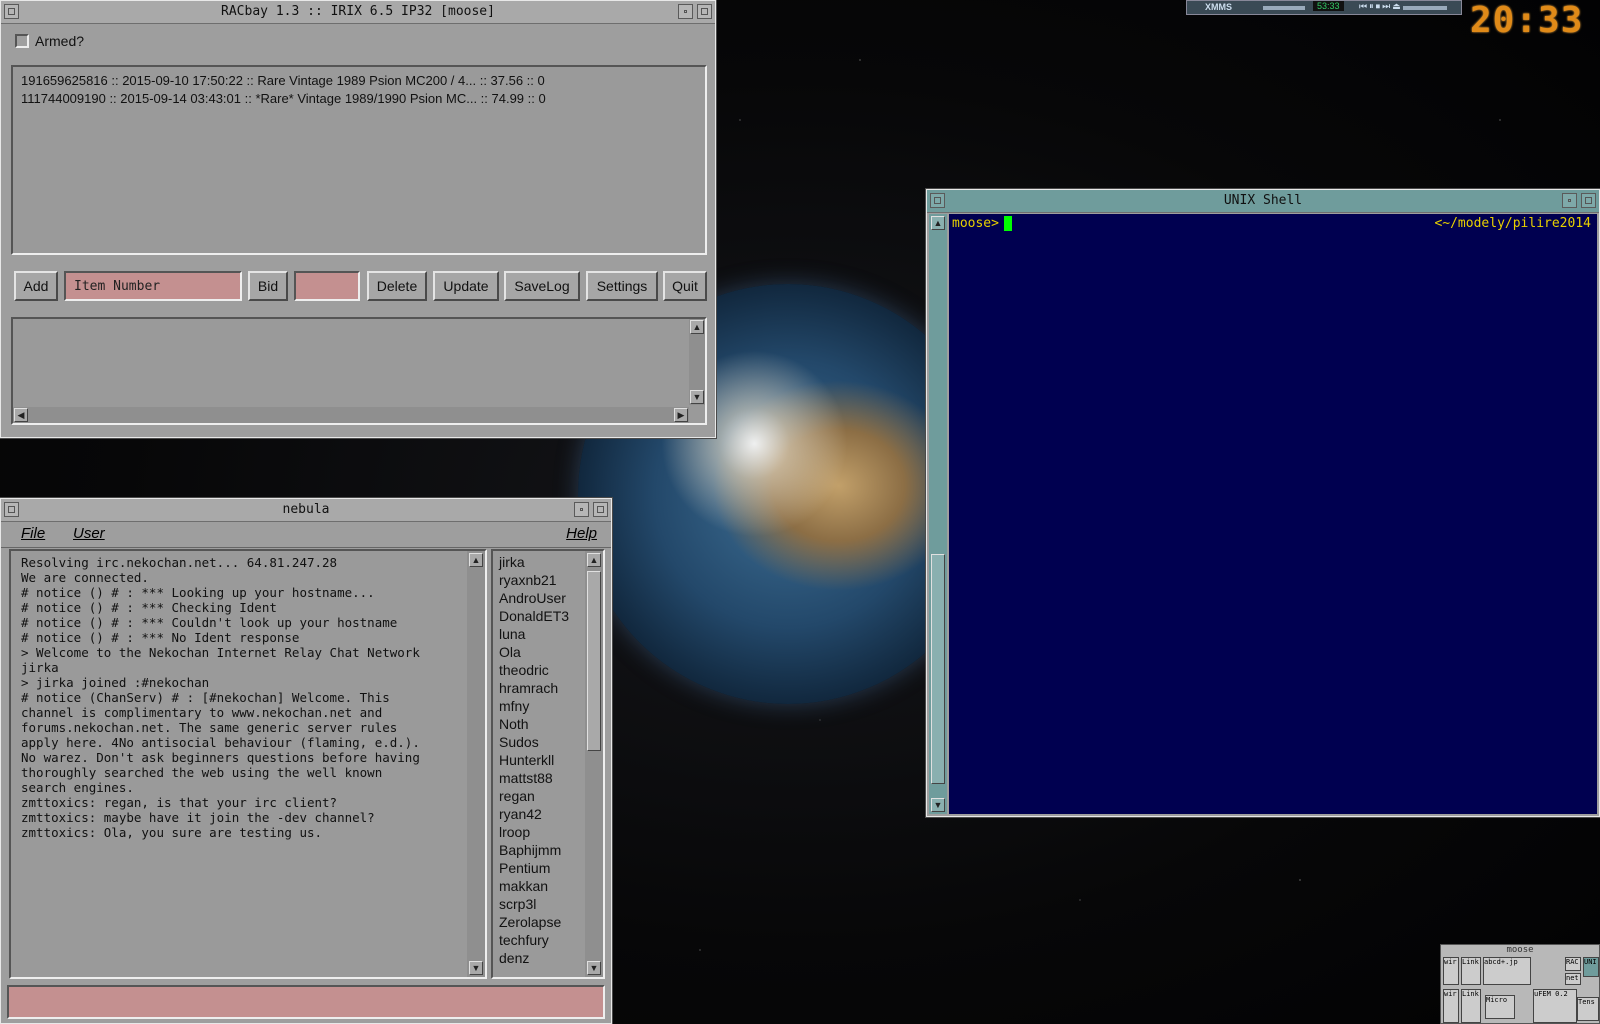 The image size is (1600, 1024). I want to click on log-horizontal-scrollbar: ◀ ▶, so click(351, 415).